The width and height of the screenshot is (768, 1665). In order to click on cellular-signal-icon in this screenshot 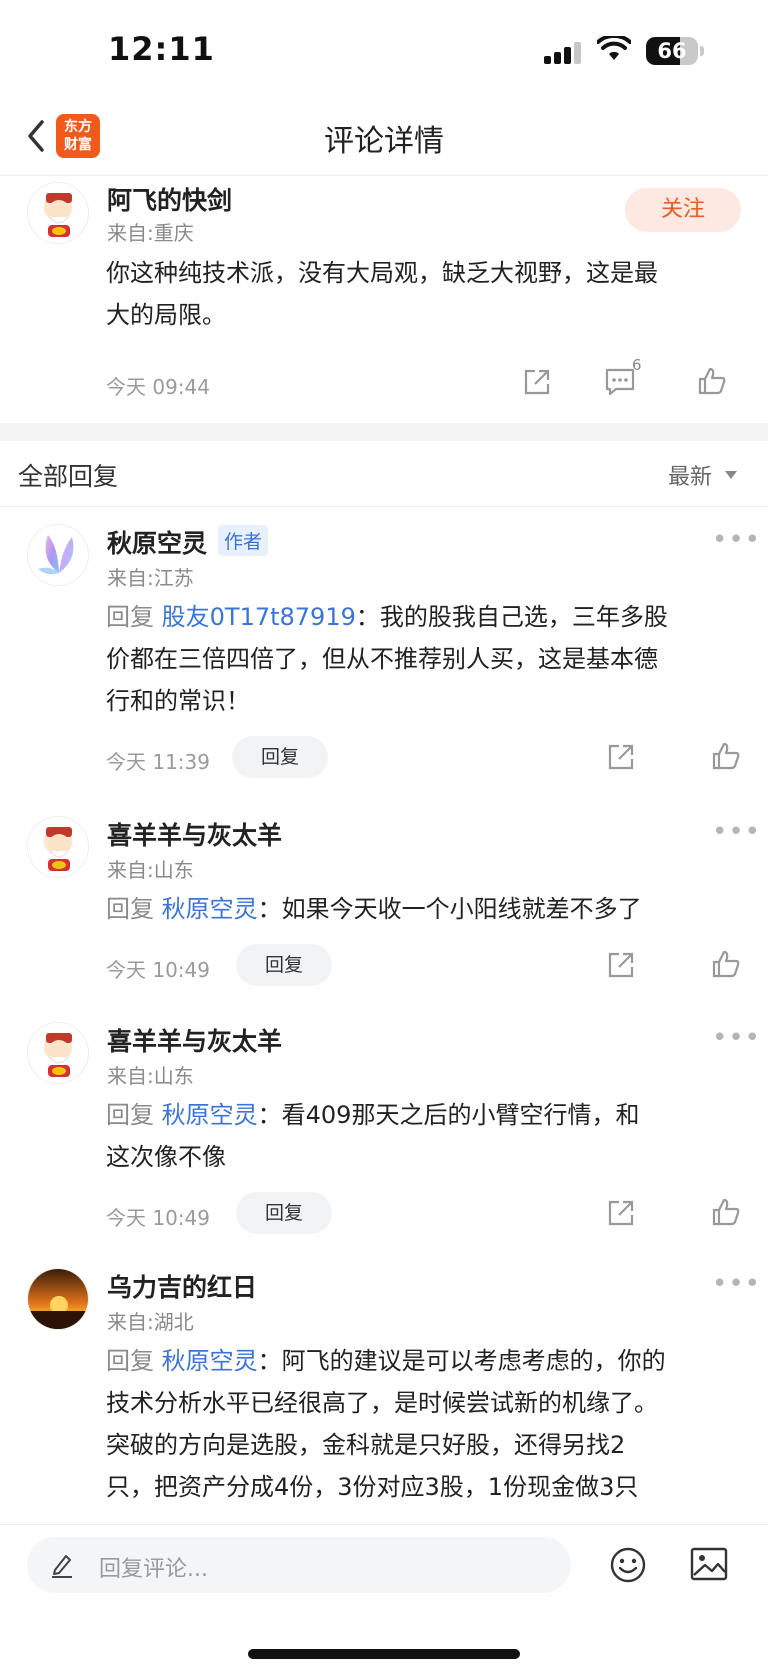, I will do `click(564, 52)`.